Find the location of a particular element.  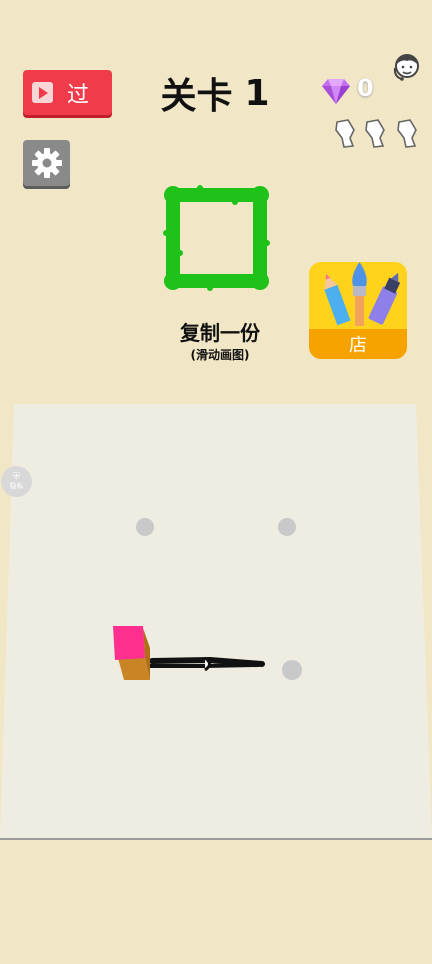

customer-support-icon is located at coordinates (407, 67).